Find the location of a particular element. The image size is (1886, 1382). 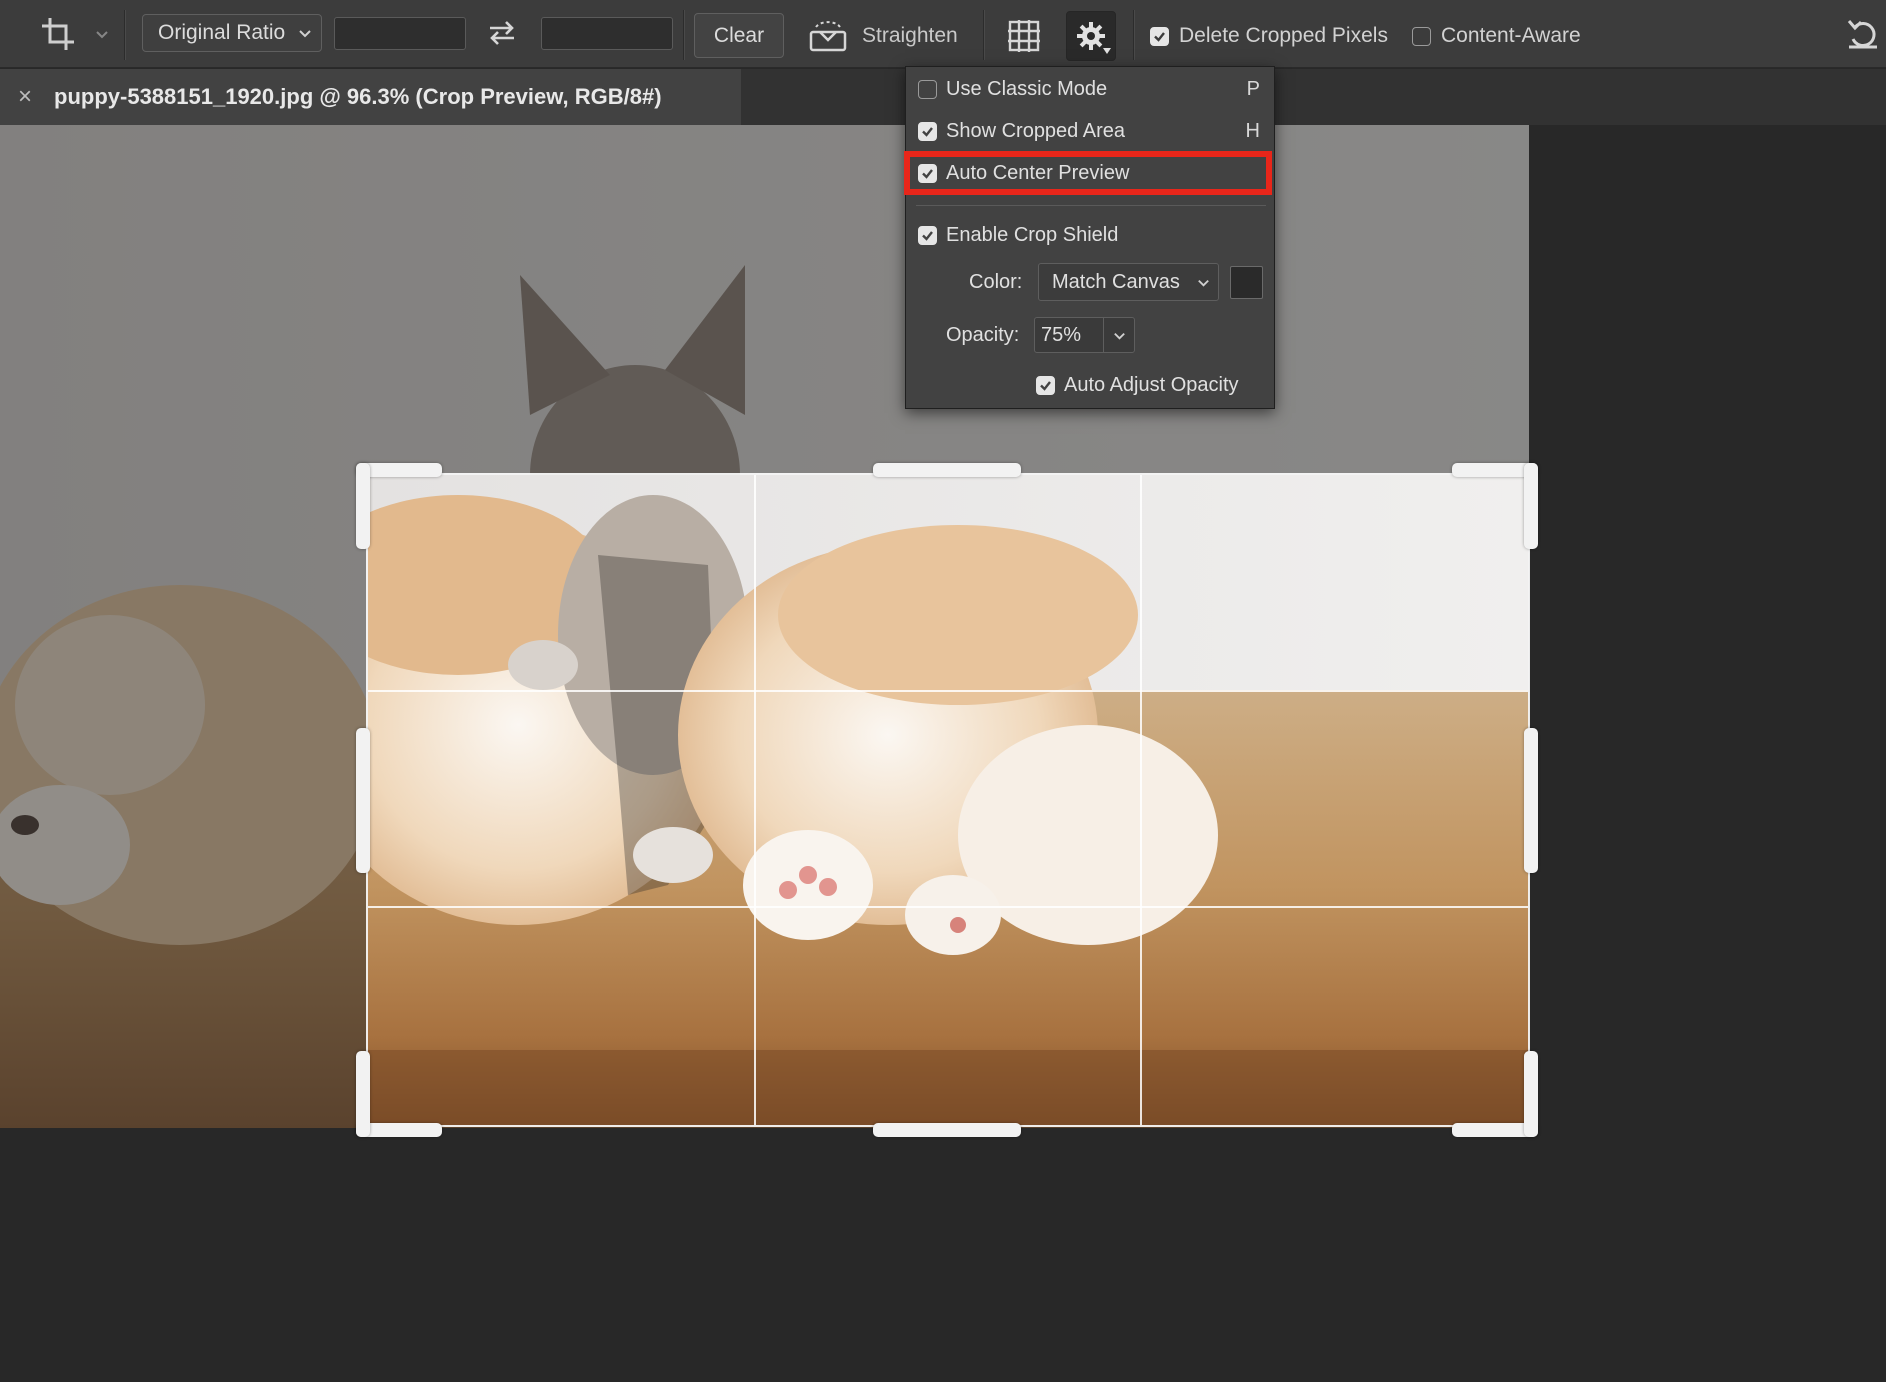

delete-cropped-pixels-label: Delete Cropped Pixels is located at coordinates (1283, 35).